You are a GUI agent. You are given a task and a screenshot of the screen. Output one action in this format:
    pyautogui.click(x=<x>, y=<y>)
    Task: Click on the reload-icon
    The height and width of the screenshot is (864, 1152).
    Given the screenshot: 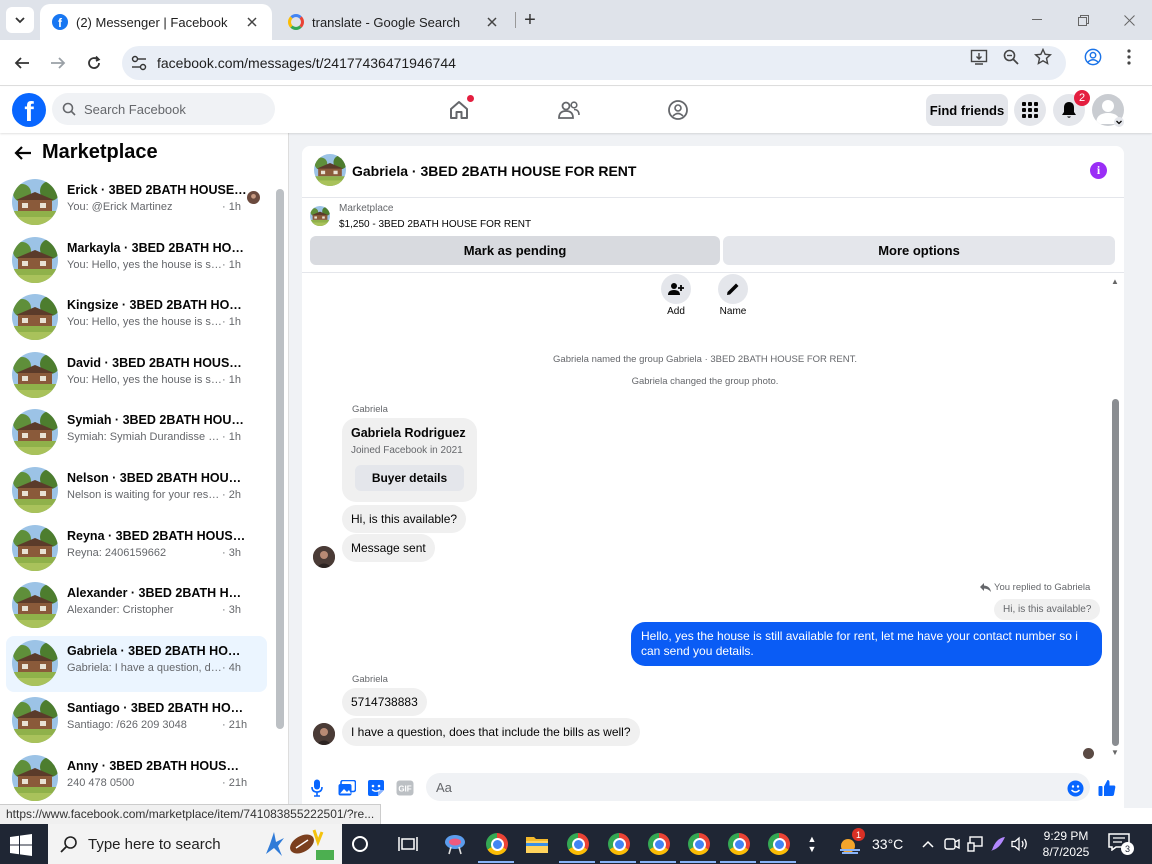 What is the action you would take?
    pyautogui.click(x=94, y=63)
    